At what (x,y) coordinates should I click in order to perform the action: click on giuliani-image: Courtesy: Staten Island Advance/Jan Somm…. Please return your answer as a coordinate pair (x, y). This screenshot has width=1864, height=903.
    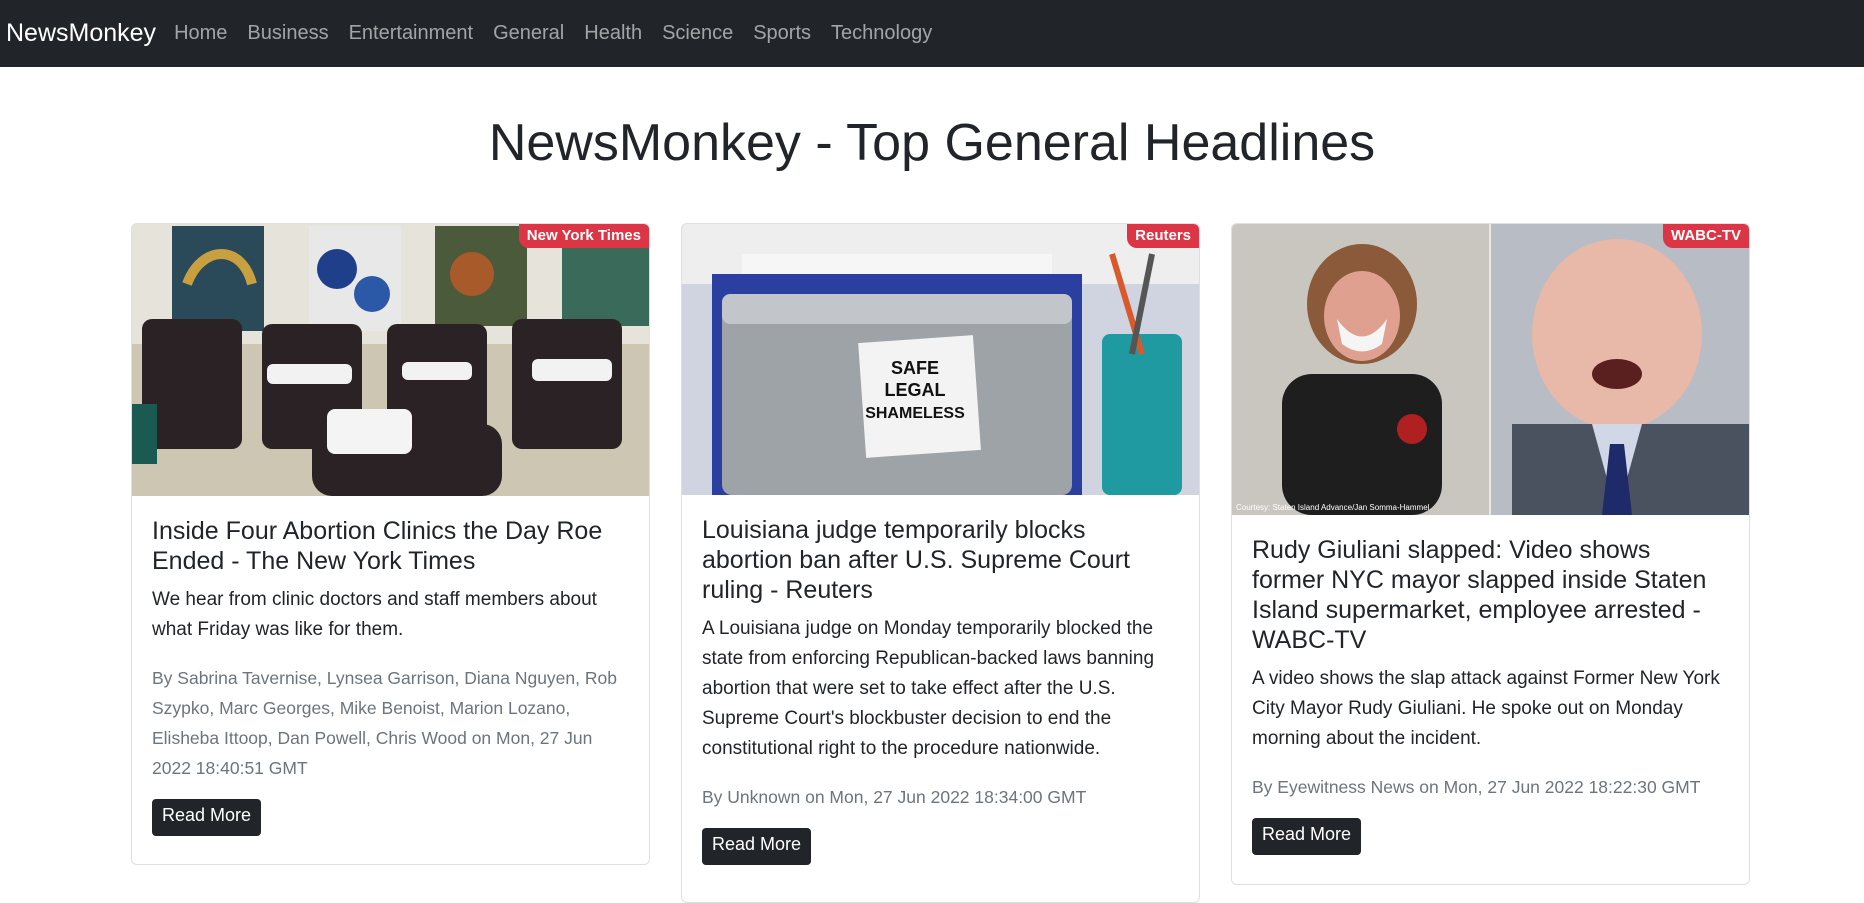
    Looking at the image, I should click on (1490, 369).